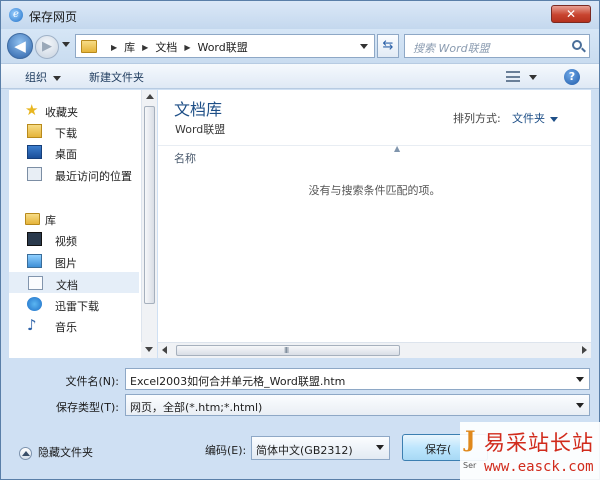 The width and height of the screenshot is (600, 481). I want to click on close-button: ✕, so click(571, 14).